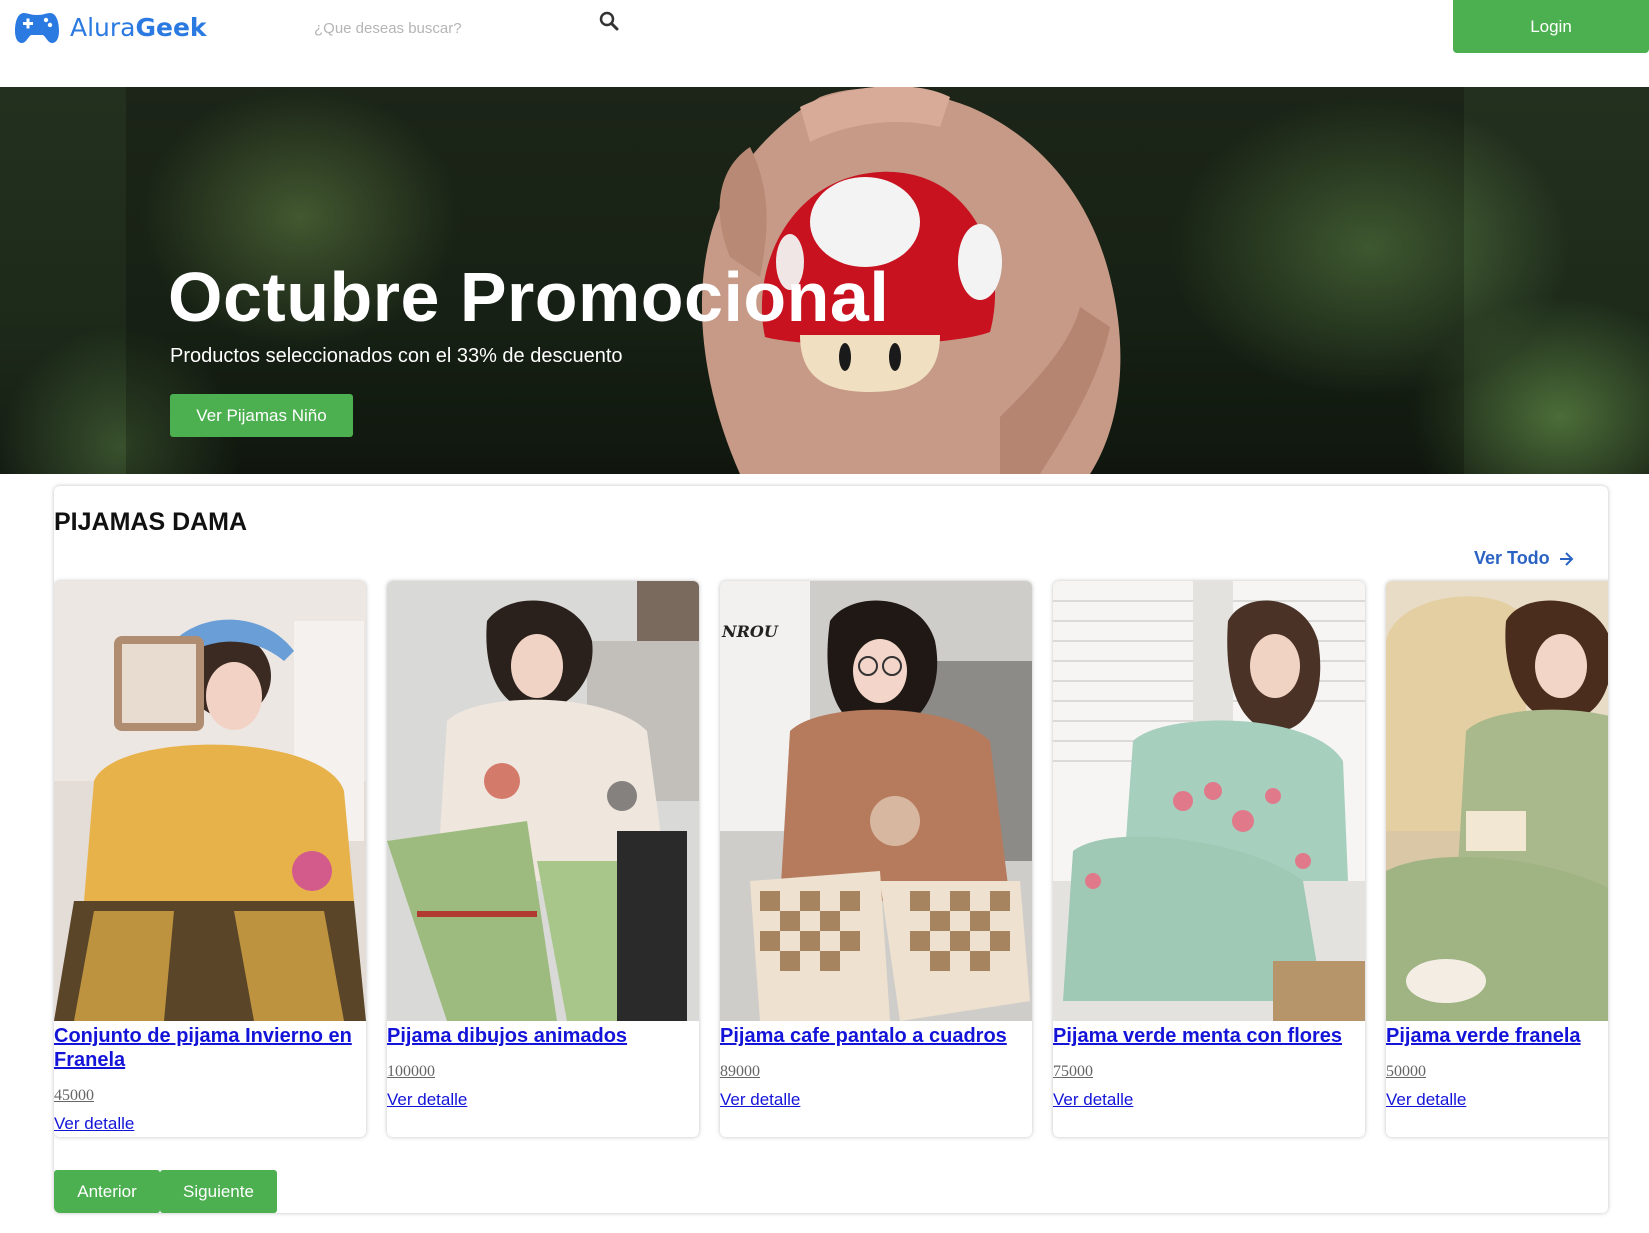  Describe the element at coordinates (872, 1036) in the screenshot. I see `product-title: Pijama cafe pantalo a cuadros` at that location.